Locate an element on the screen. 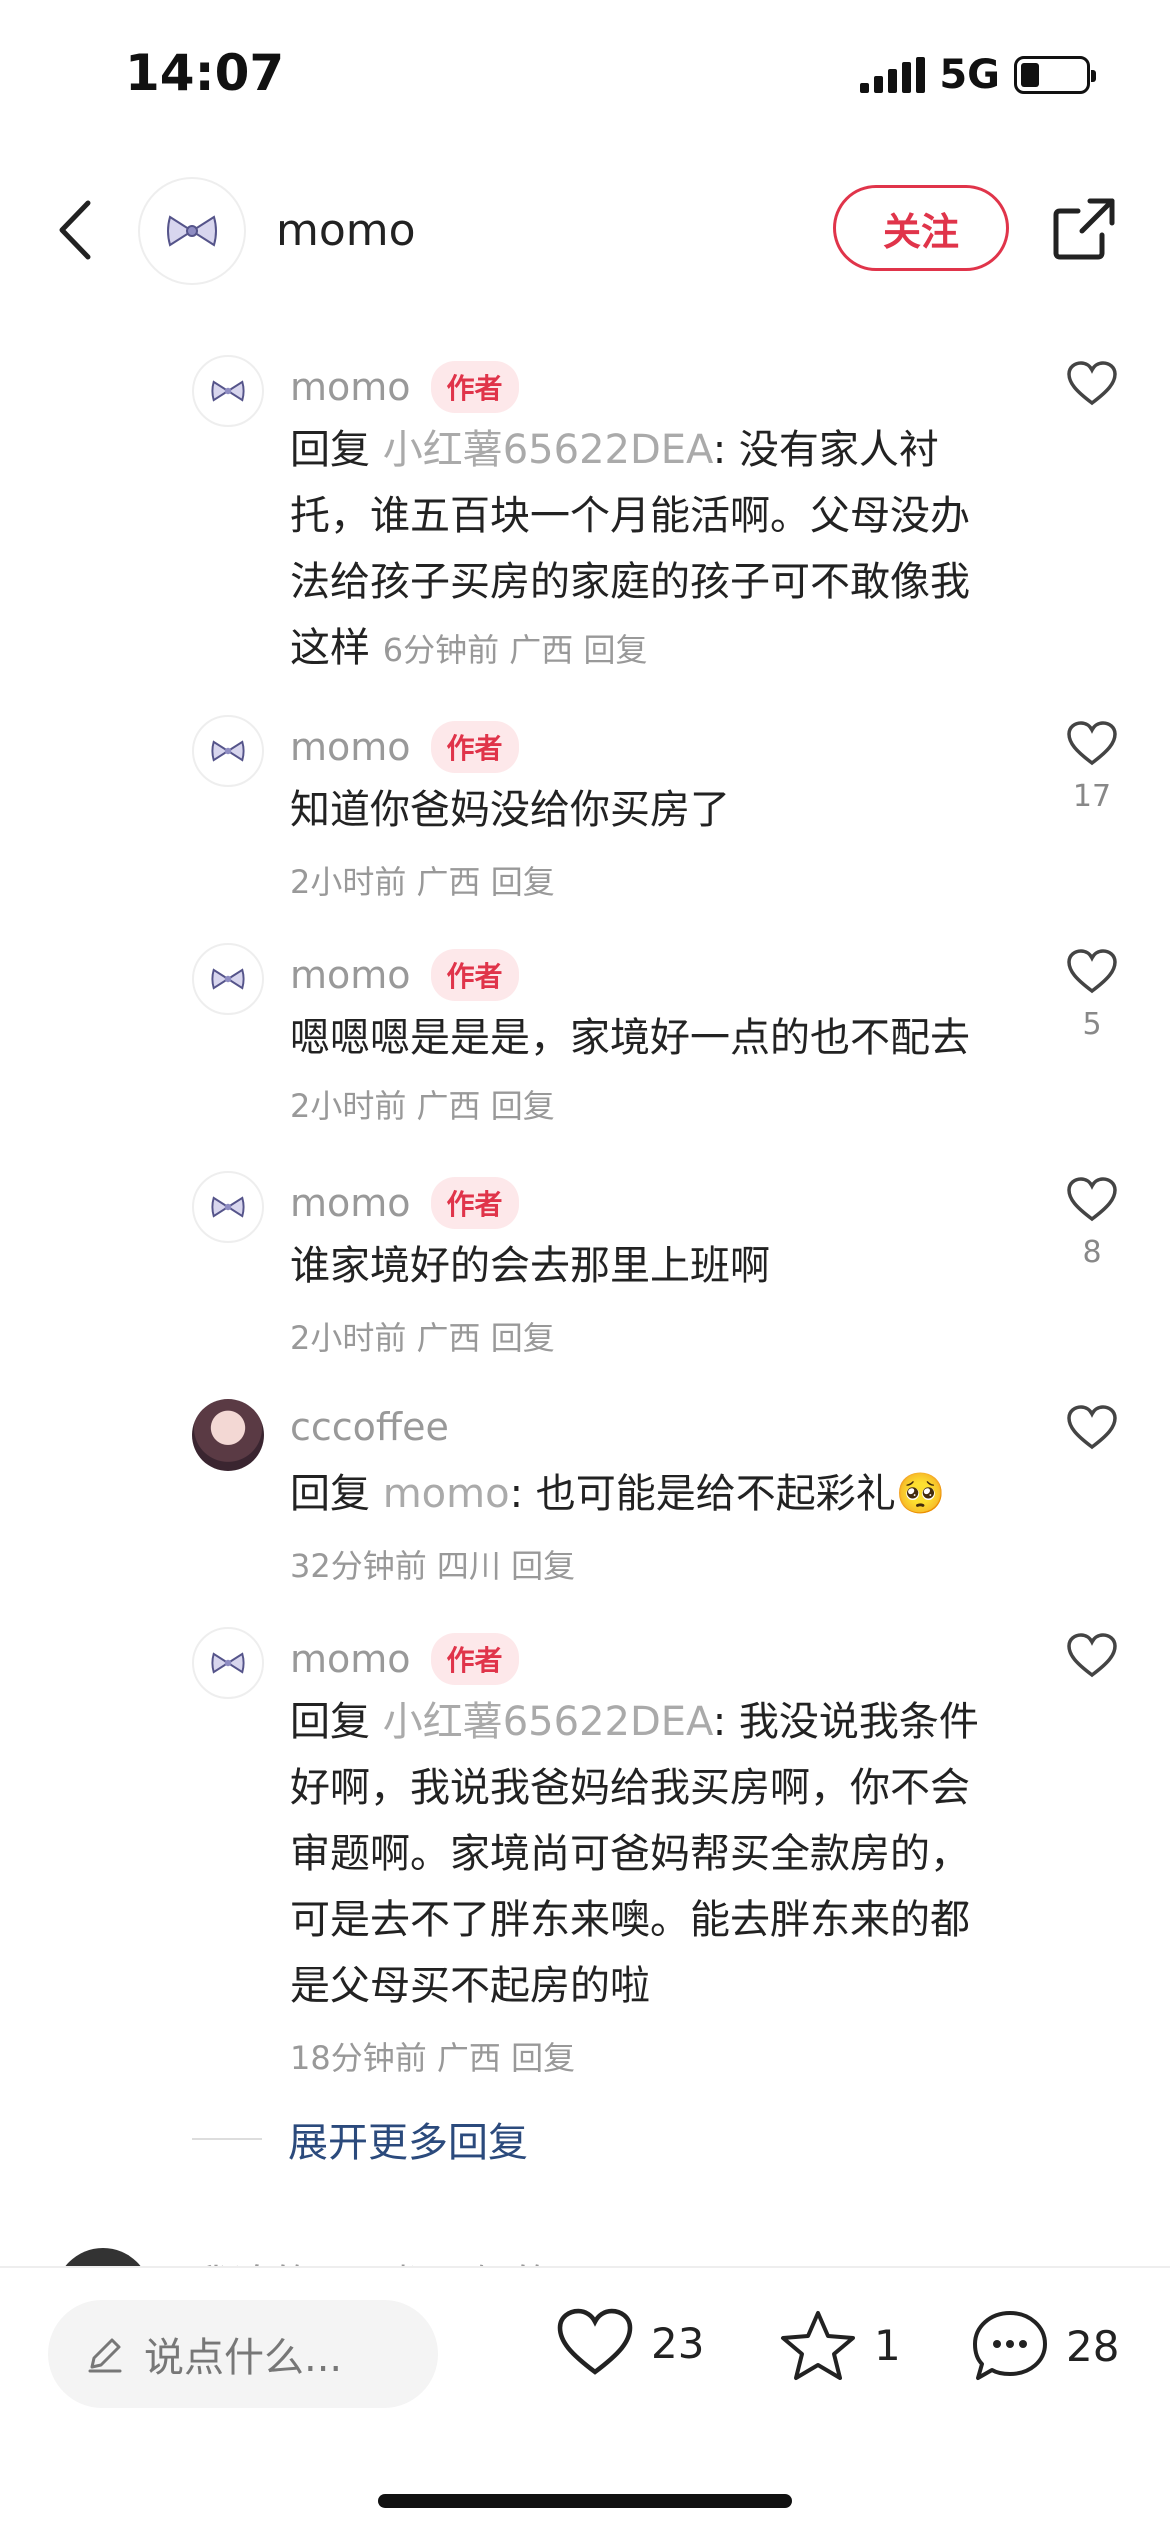 Image resolution: width=1170 pixels, height=2532 pixels. comment-username: cccoffee is located at coordinates (369, 1427).